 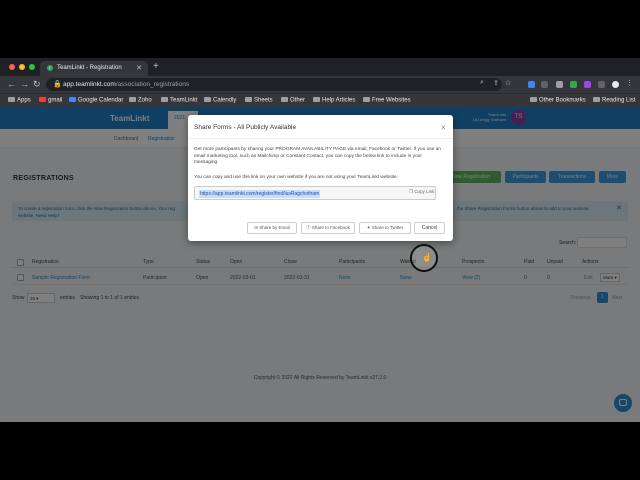 What do you see at coordinates (256, 227) in the screenshot?
I see `email-icon: ✉` at bounding box center [256, 227].